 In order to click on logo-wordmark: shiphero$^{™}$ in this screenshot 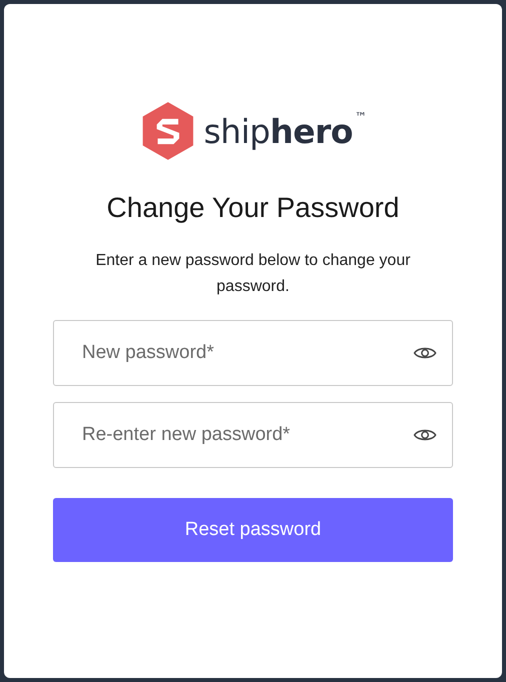, I will do `click(285, 131)`.